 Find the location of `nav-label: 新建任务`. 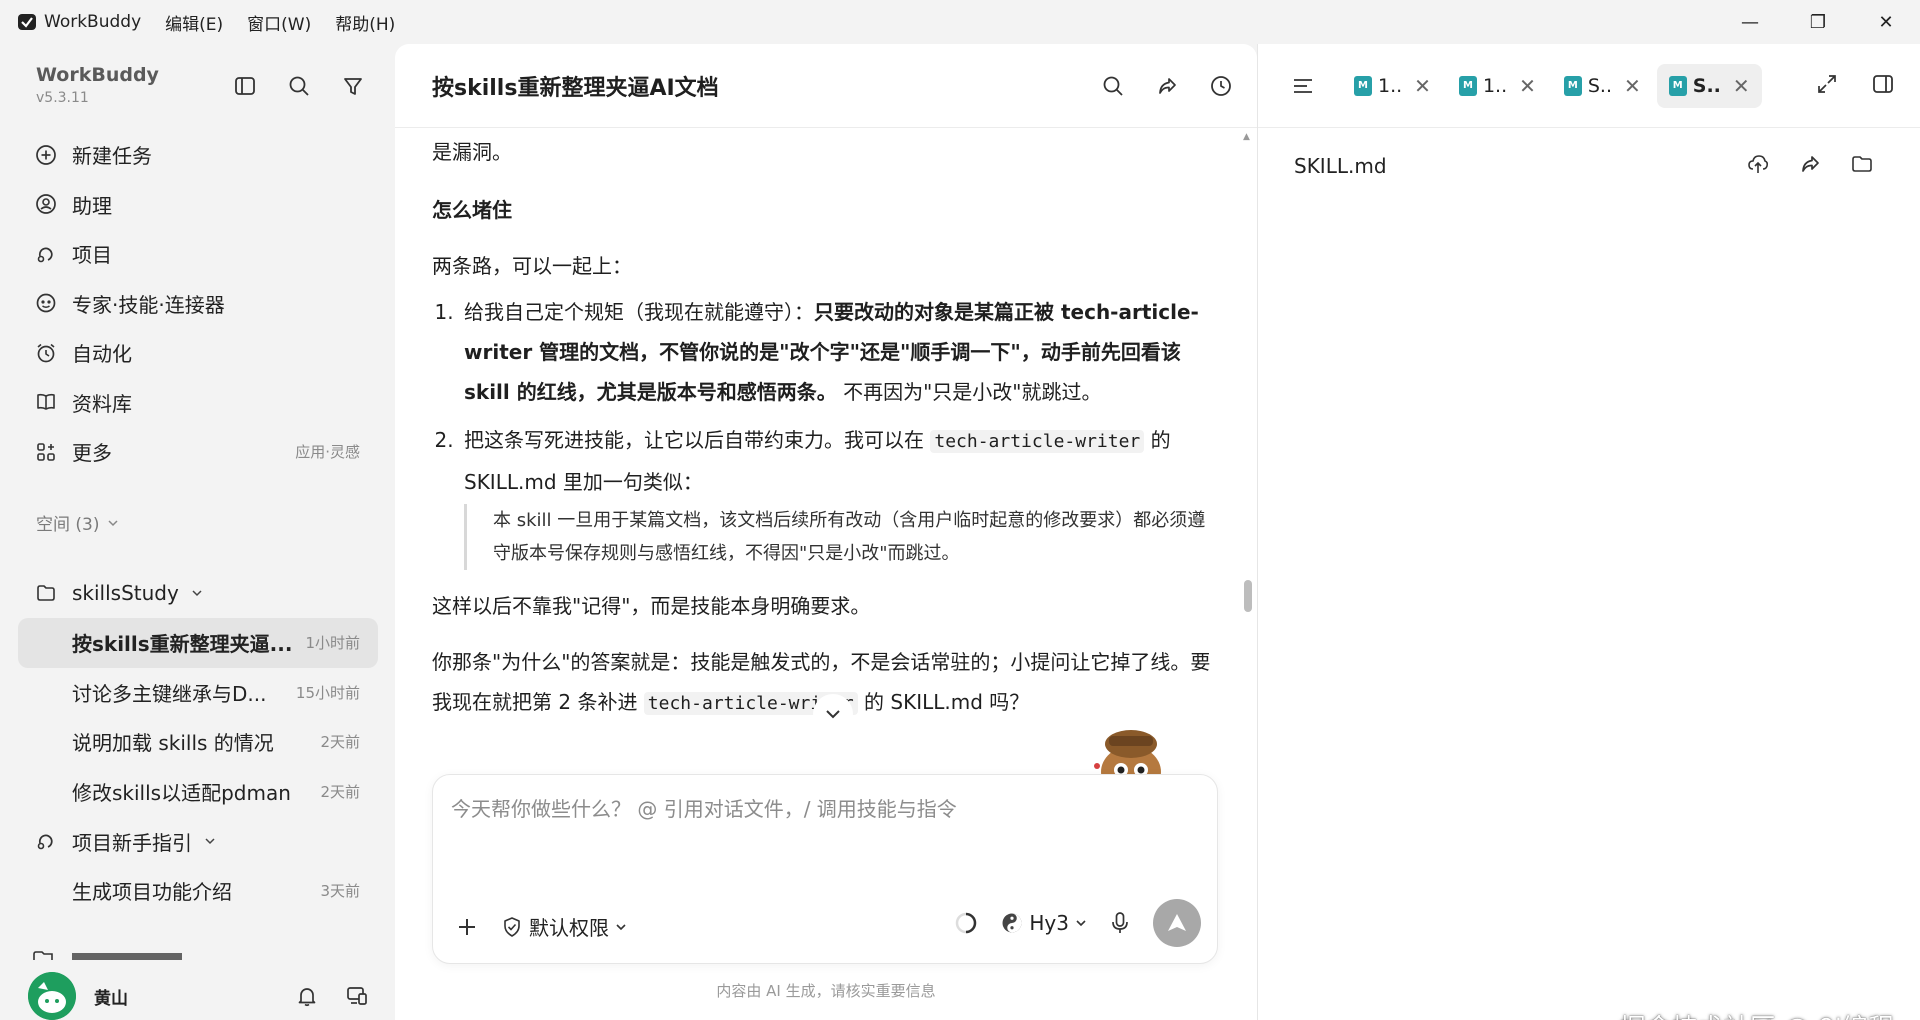

nav-label: 新建任务 is located at coordinates (112, 156).